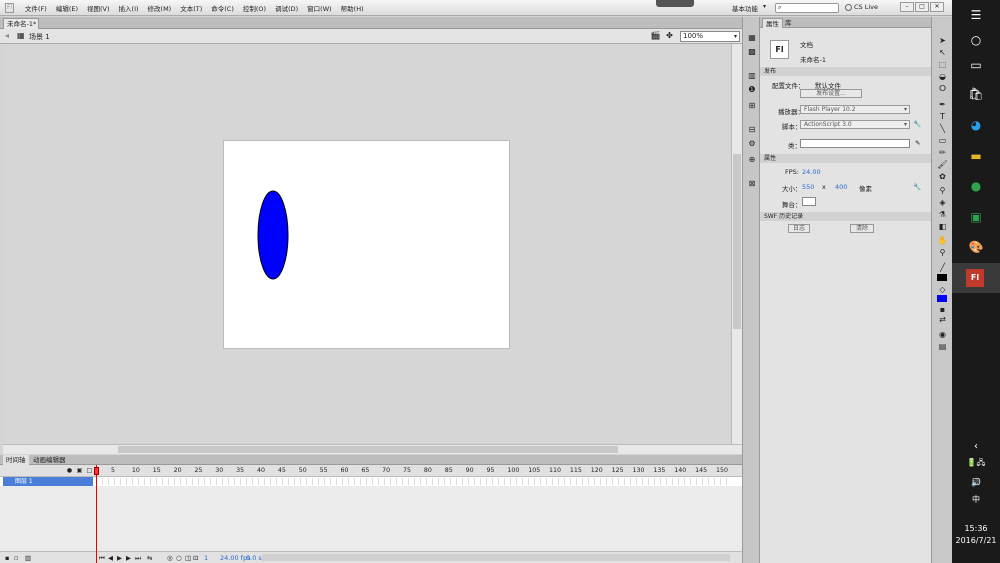 The width and height of the screenshot is (1000, 563). What do you see at coordinates (96, 471) in the screenshot?
I see `playhead-handle` at bounding box center [96, 471].